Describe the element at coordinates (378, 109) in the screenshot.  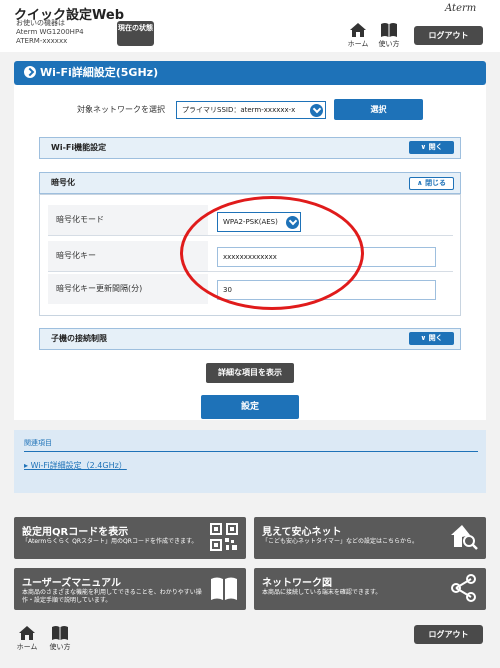
I see `select-button: 選択` at that location.